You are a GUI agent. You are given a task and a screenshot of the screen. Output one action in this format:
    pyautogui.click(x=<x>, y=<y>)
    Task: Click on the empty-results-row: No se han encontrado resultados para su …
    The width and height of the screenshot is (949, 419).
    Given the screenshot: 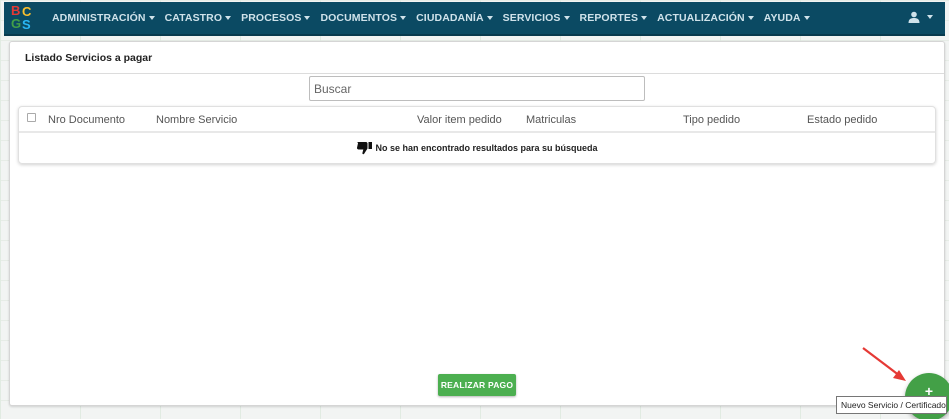 What is the action you would take?
    pyautogui.click(x=477, y=148)
    